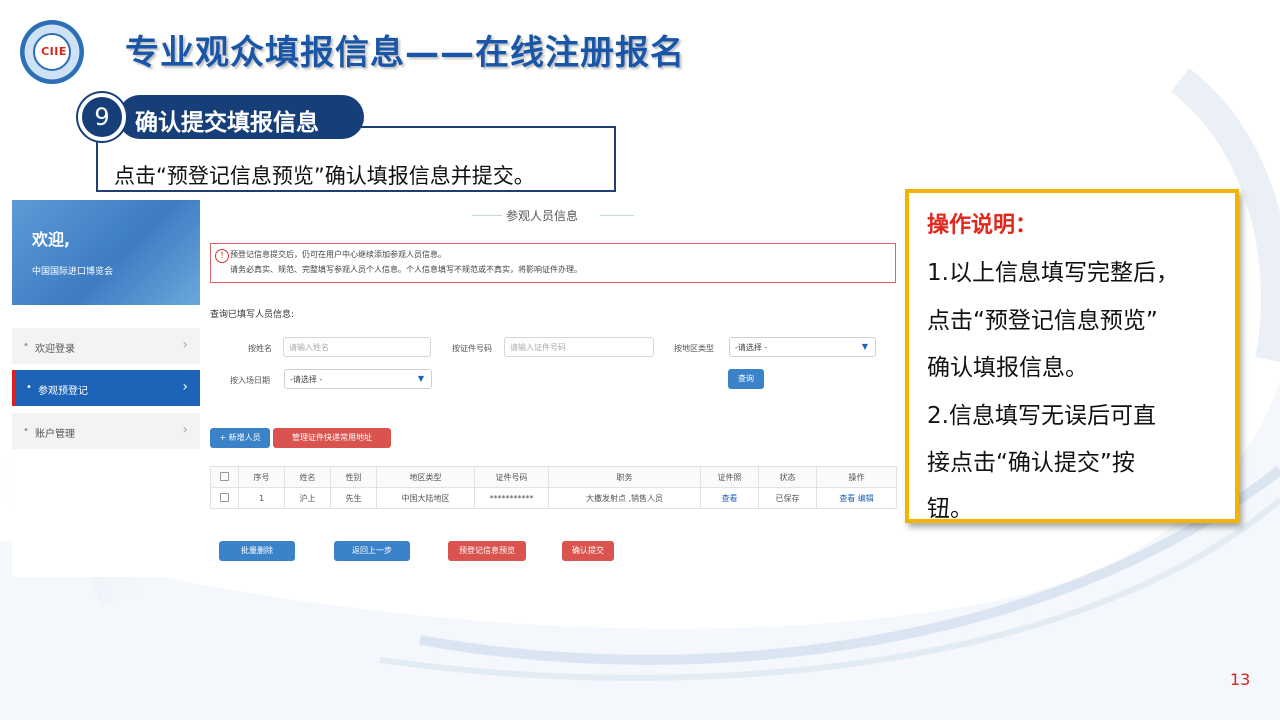 The width and height of the screenshot is (1280, 720). I want to click on ciie-logo: CIIE, so click(52, 52).